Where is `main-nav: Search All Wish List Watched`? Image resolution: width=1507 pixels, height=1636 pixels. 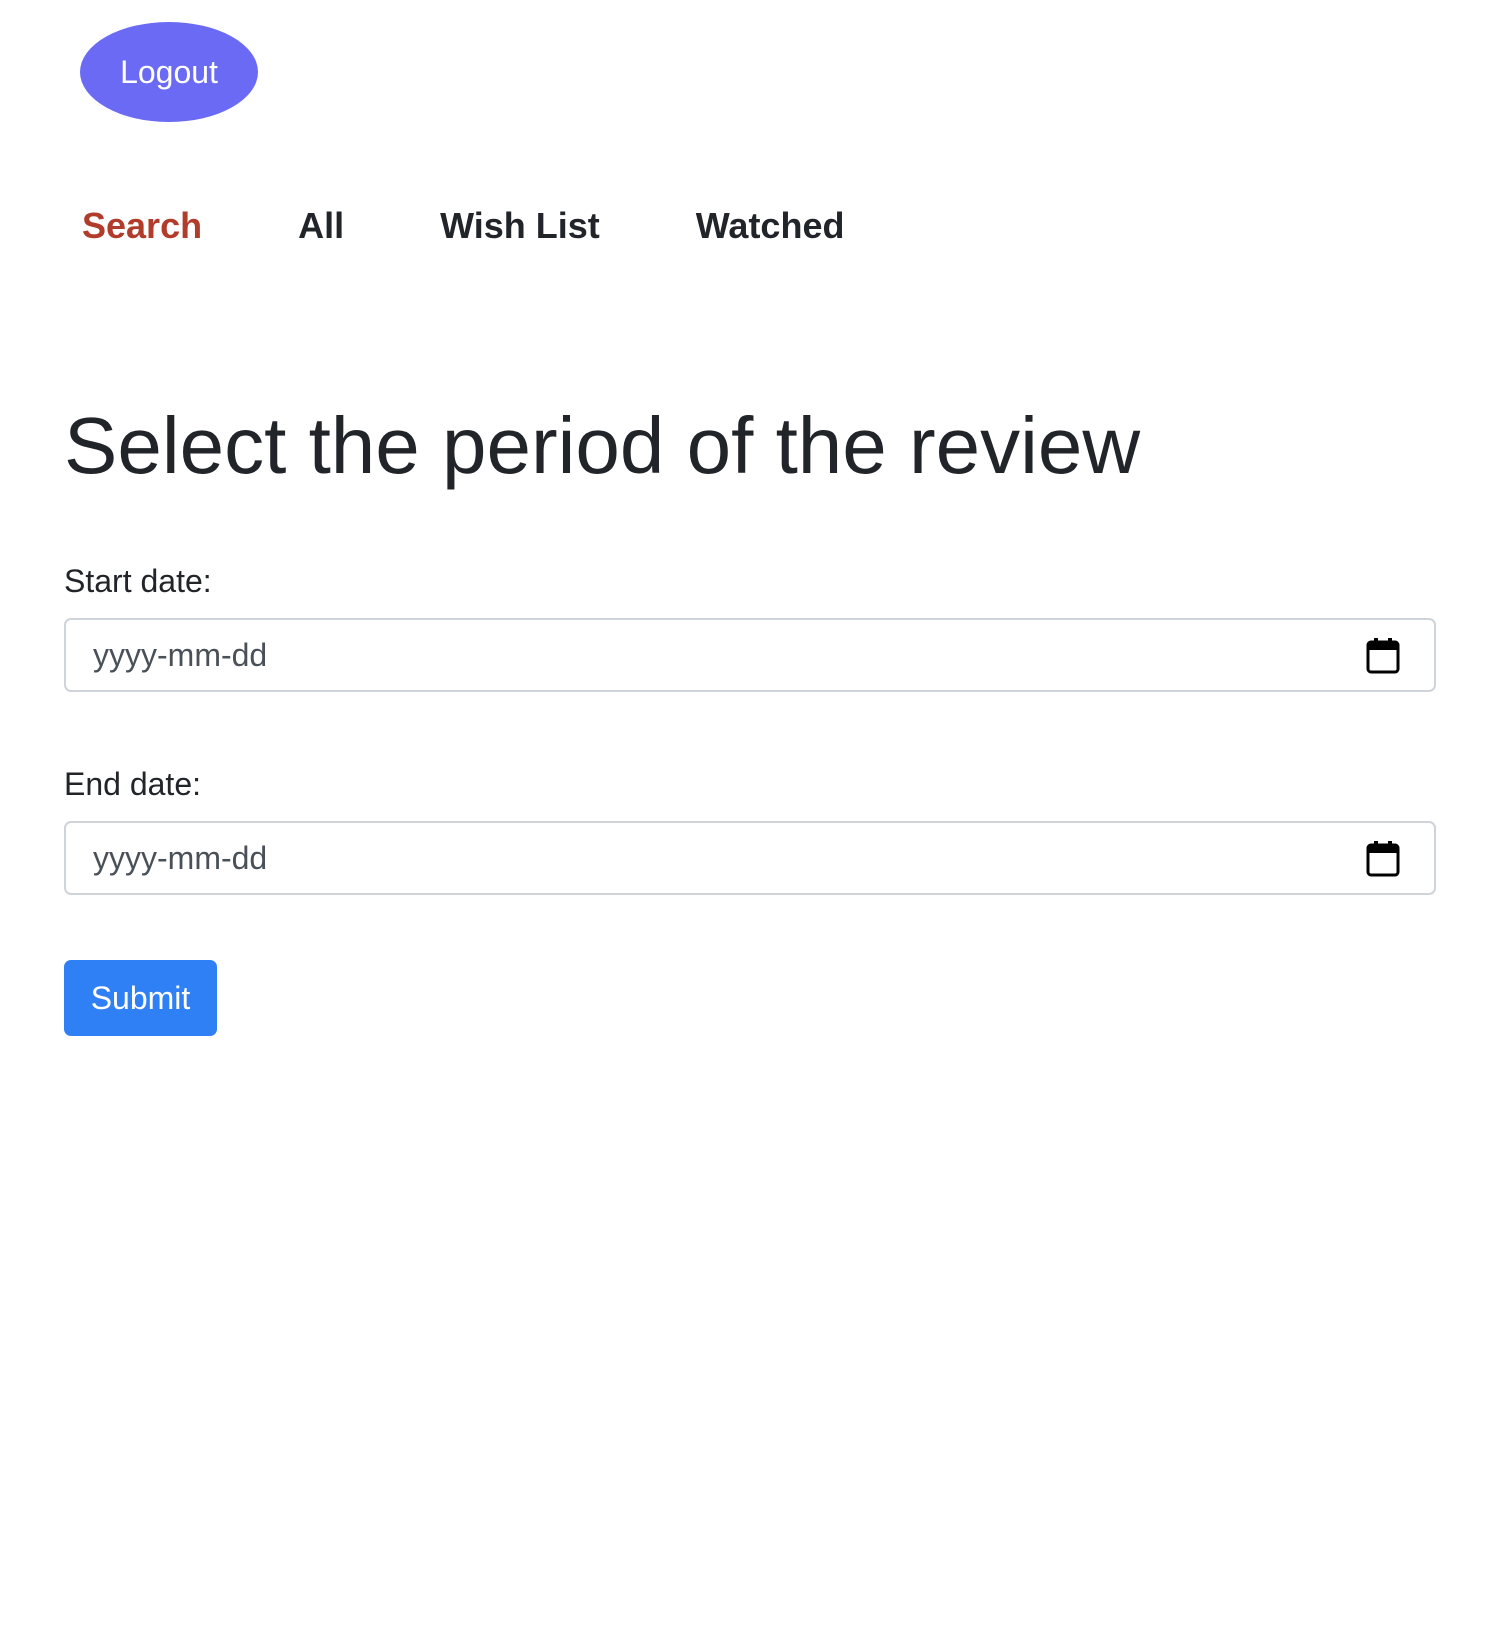 main-nav: Search All Wish List Watched is located at coordinates (463, 226).